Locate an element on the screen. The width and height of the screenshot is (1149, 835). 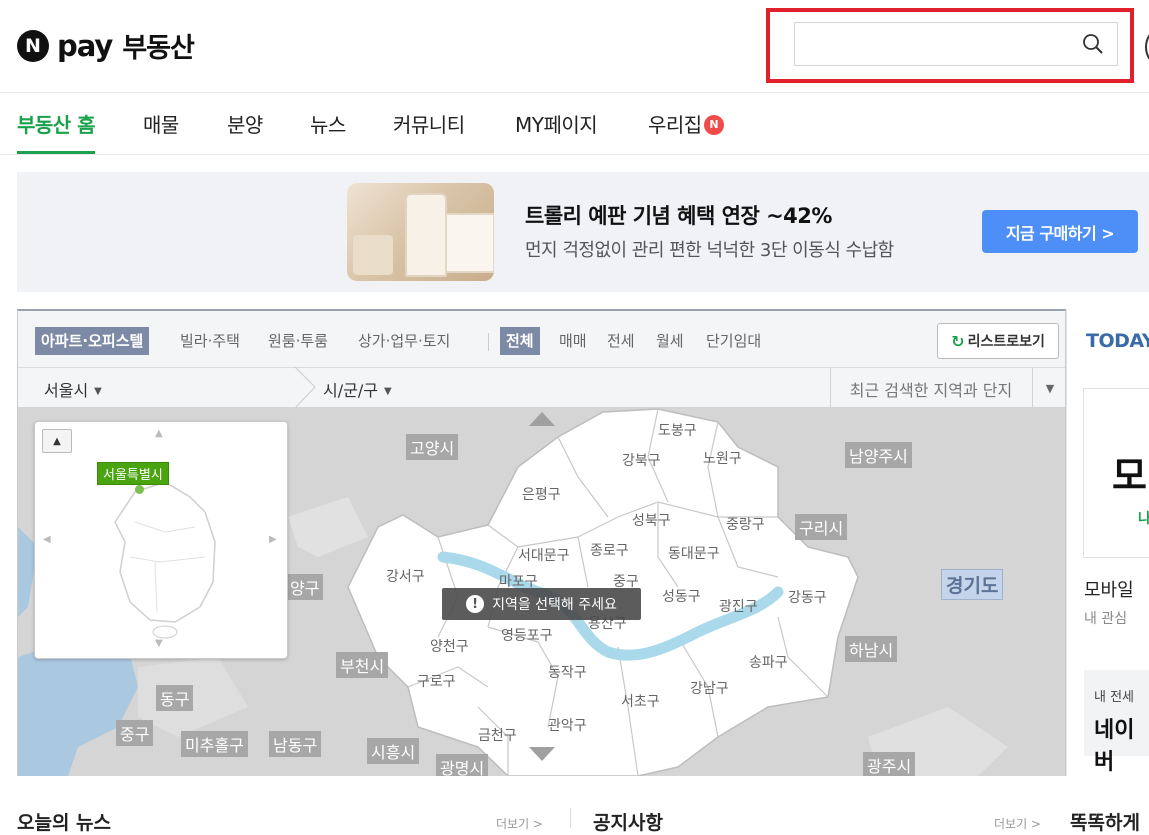
district-label: 강북구 is located at coordinates (641, 460).